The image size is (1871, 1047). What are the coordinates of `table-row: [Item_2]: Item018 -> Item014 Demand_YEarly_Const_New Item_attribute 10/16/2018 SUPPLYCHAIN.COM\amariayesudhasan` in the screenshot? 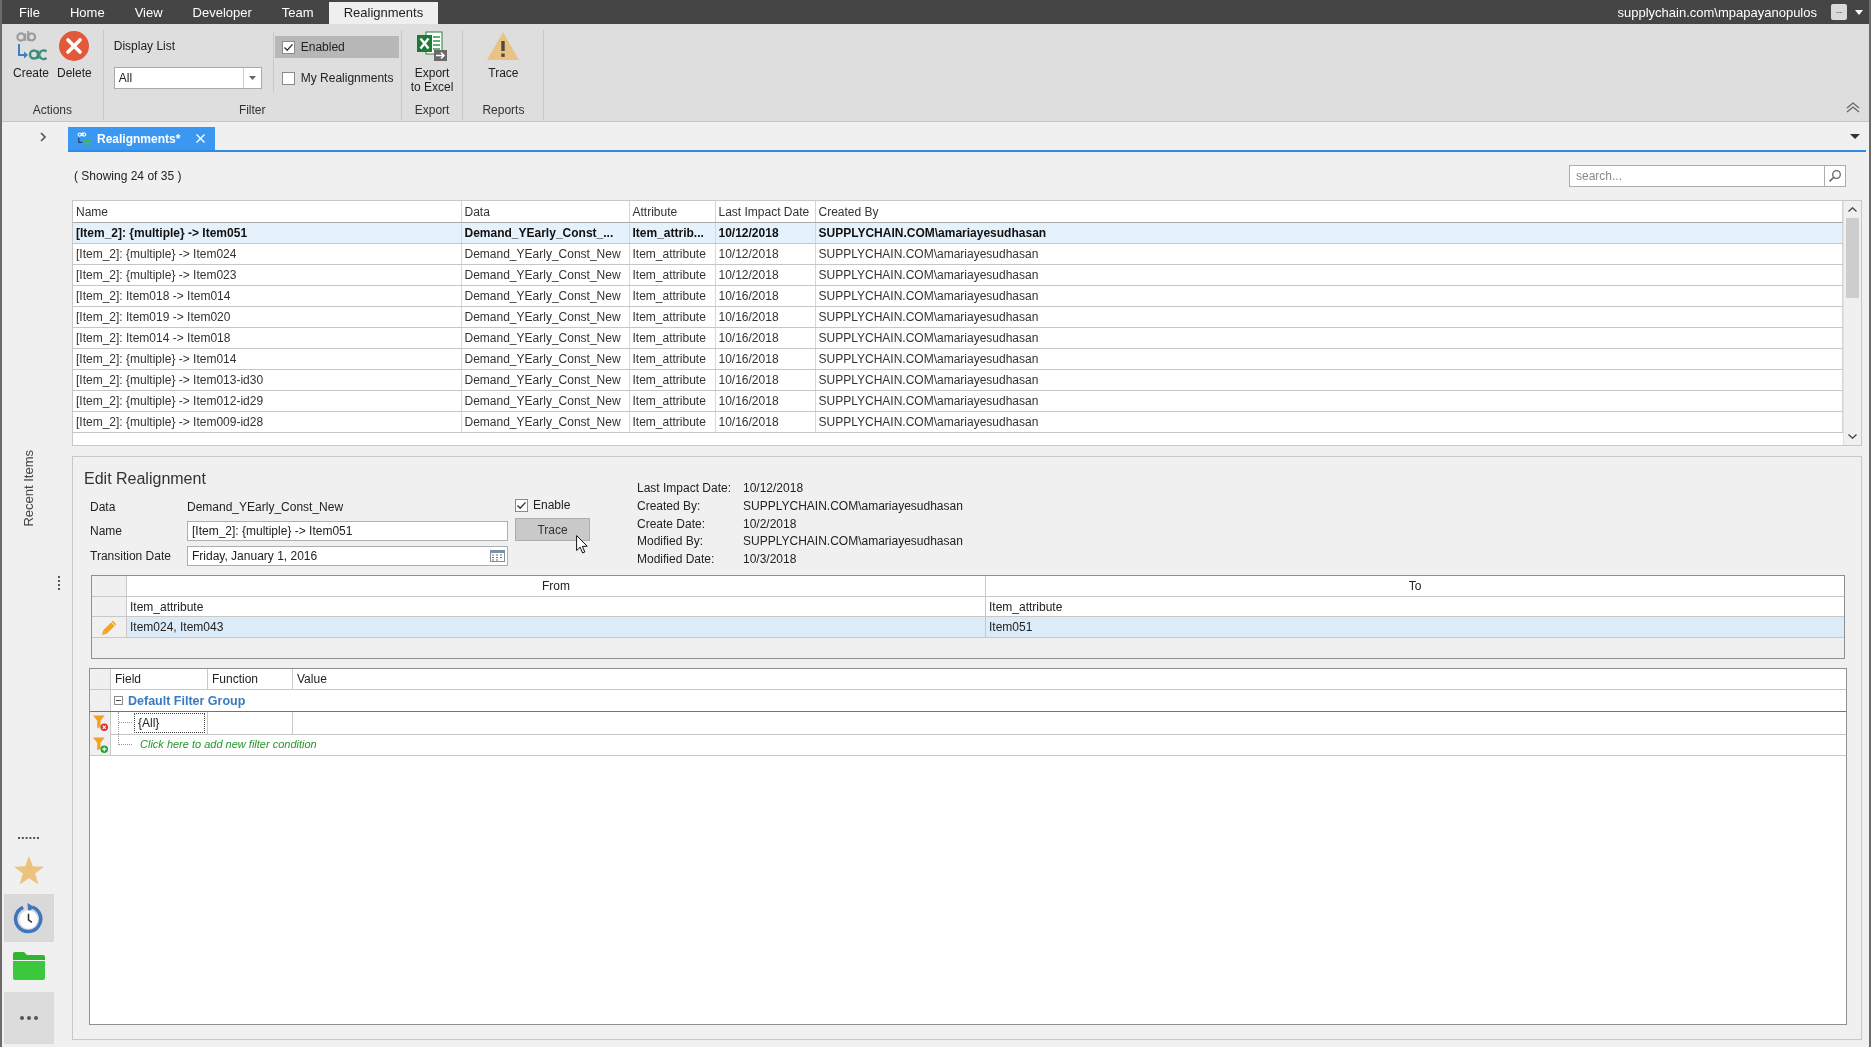 It's located at (958, 296).